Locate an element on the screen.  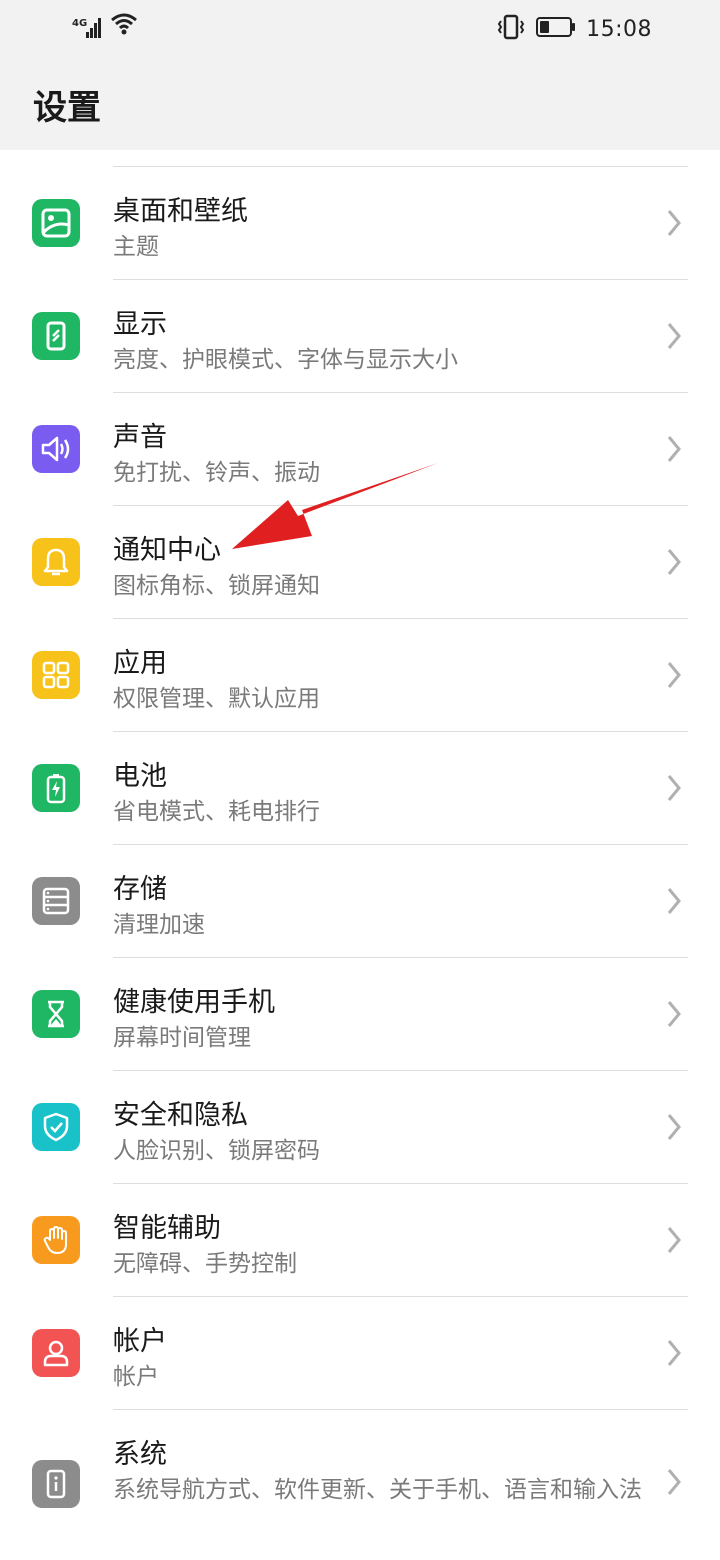
signal-icon: 4G is located at coordinates (86, 27).